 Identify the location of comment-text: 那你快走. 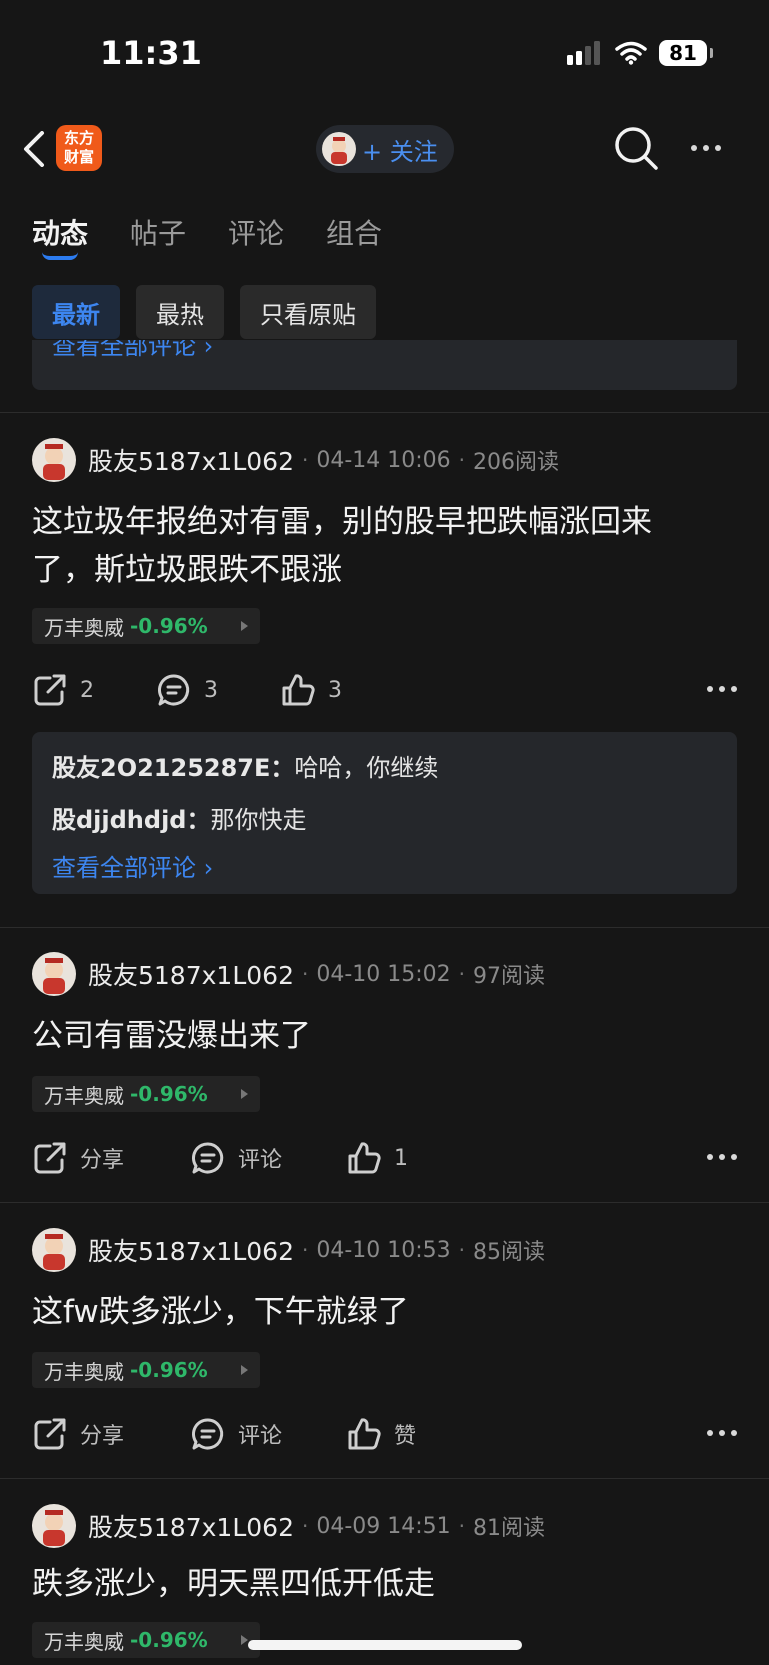
(258, 820).